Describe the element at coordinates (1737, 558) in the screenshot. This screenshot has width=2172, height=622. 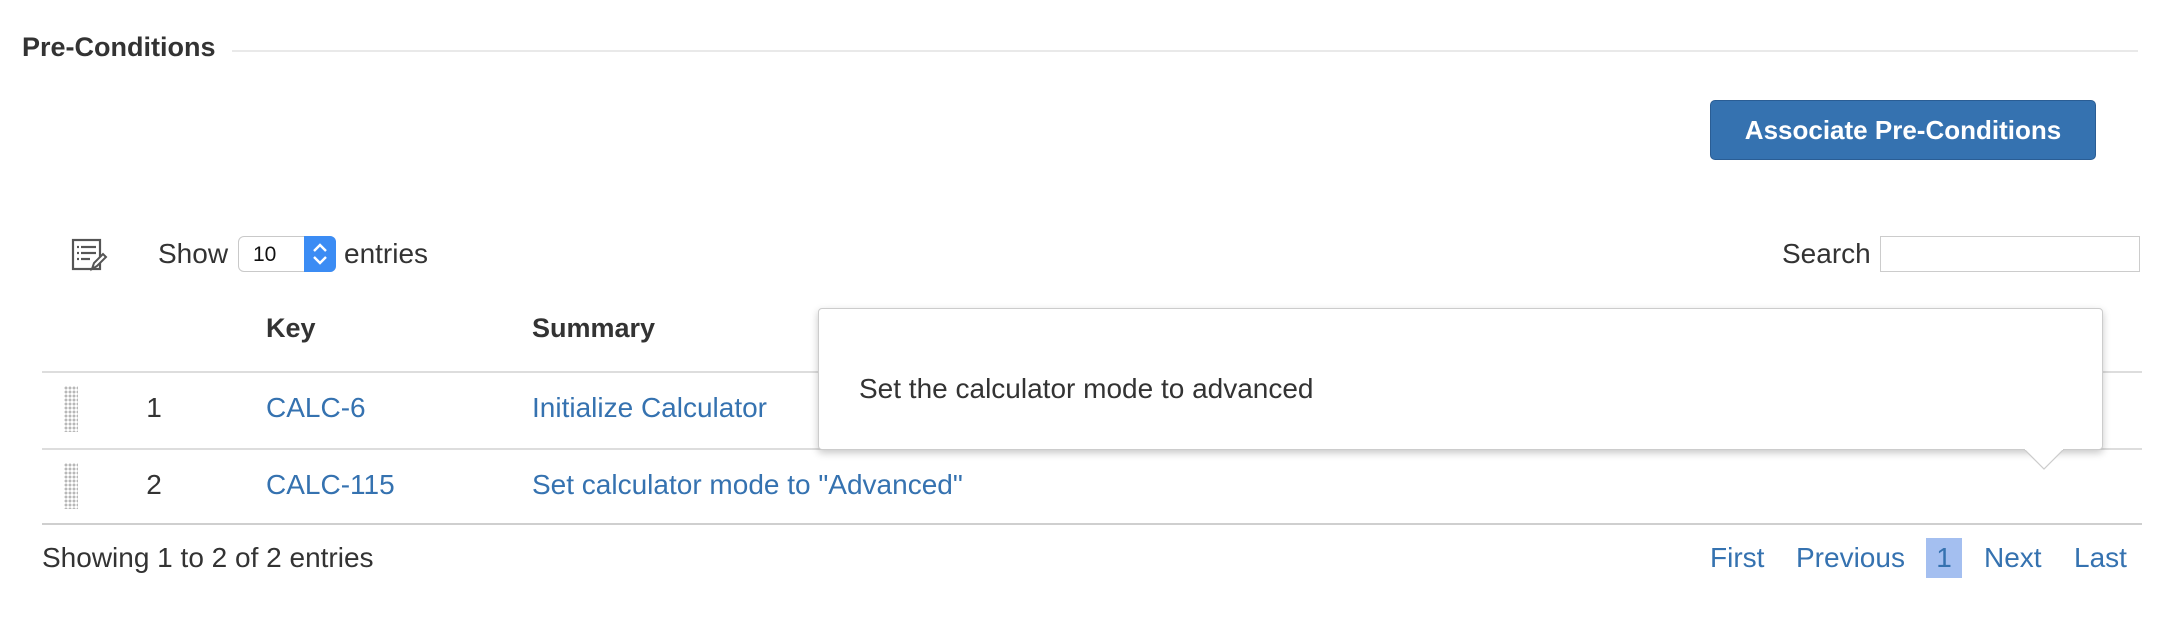
I see `pagination-first: First` at that location.